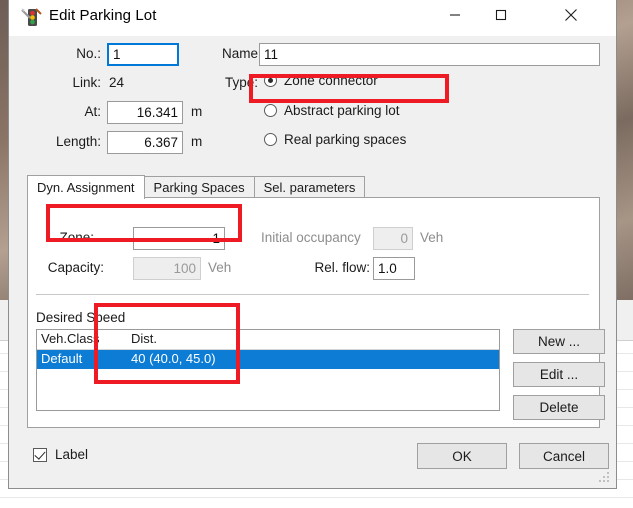  What do you see at coordinates (86, 82) in the screenshot?
I see `link-label: Link:` at bounding box center [86, 82].